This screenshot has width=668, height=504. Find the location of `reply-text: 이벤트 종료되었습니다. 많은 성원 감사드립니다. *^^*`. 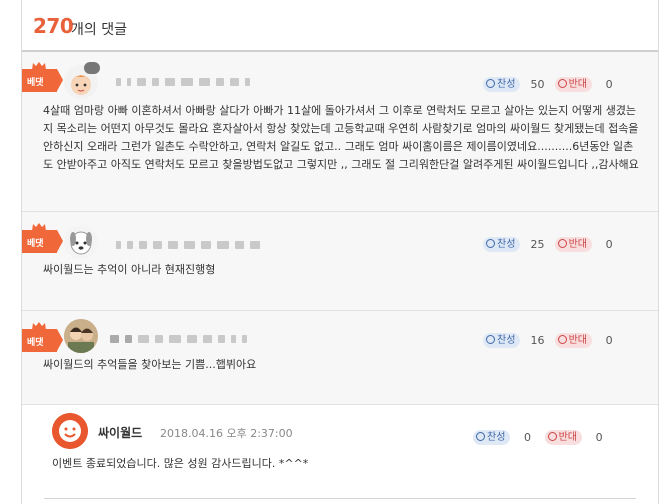

reply-text: 이벤트 종료되었습니다. 많은 성원 감사드립니다. *^^* is located at coordinates (180, 463).